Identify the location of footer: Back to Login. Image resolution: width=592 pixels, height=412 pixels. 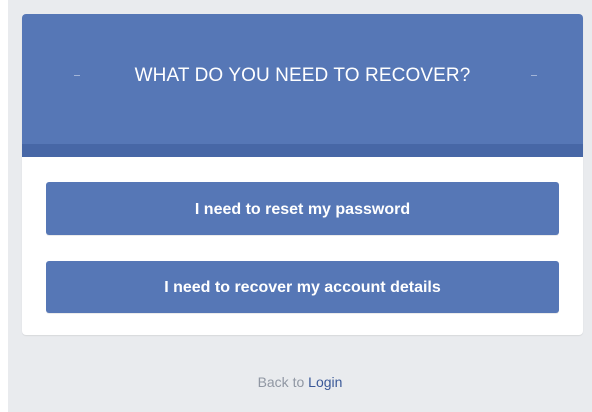
(300, 382).